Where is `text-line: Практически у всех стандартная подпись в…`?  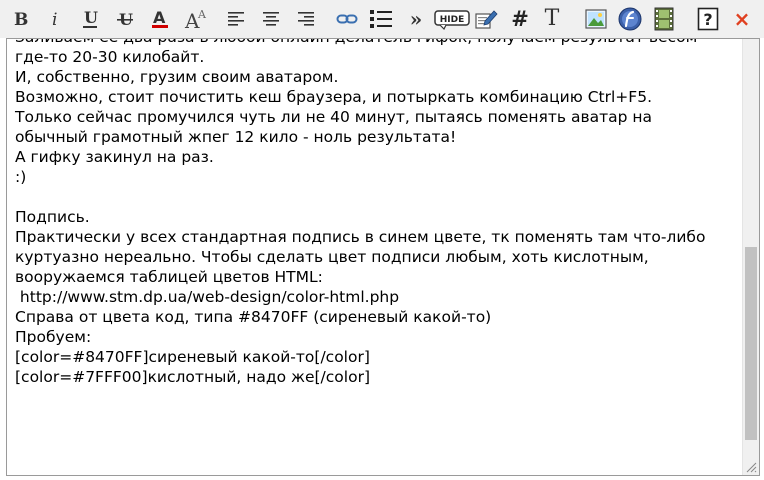 text-line: Практически у всех стандартная подпись в… is located at coordinates (360, 237).